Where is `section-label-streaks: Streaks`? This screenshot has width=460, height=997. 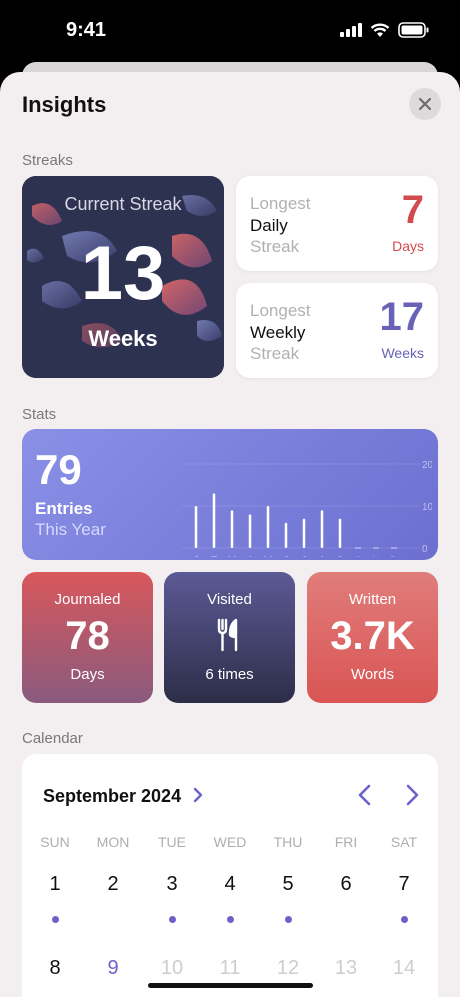
section-label-streaks: Streaks is located at coordinates (47, 160).